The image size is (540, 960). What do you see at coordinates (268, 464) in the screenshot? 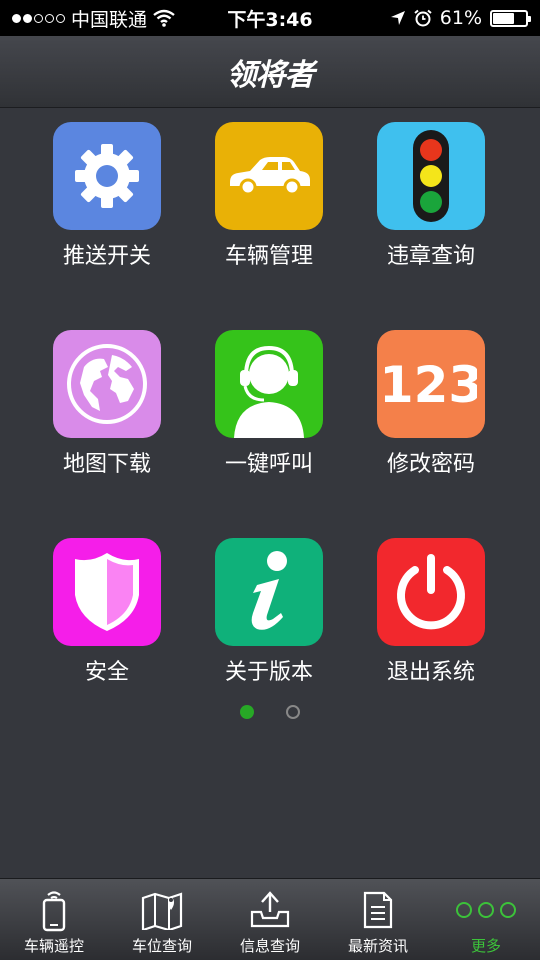
I see `tile-label: 一键呼叫` at bounding box center [268, 464].